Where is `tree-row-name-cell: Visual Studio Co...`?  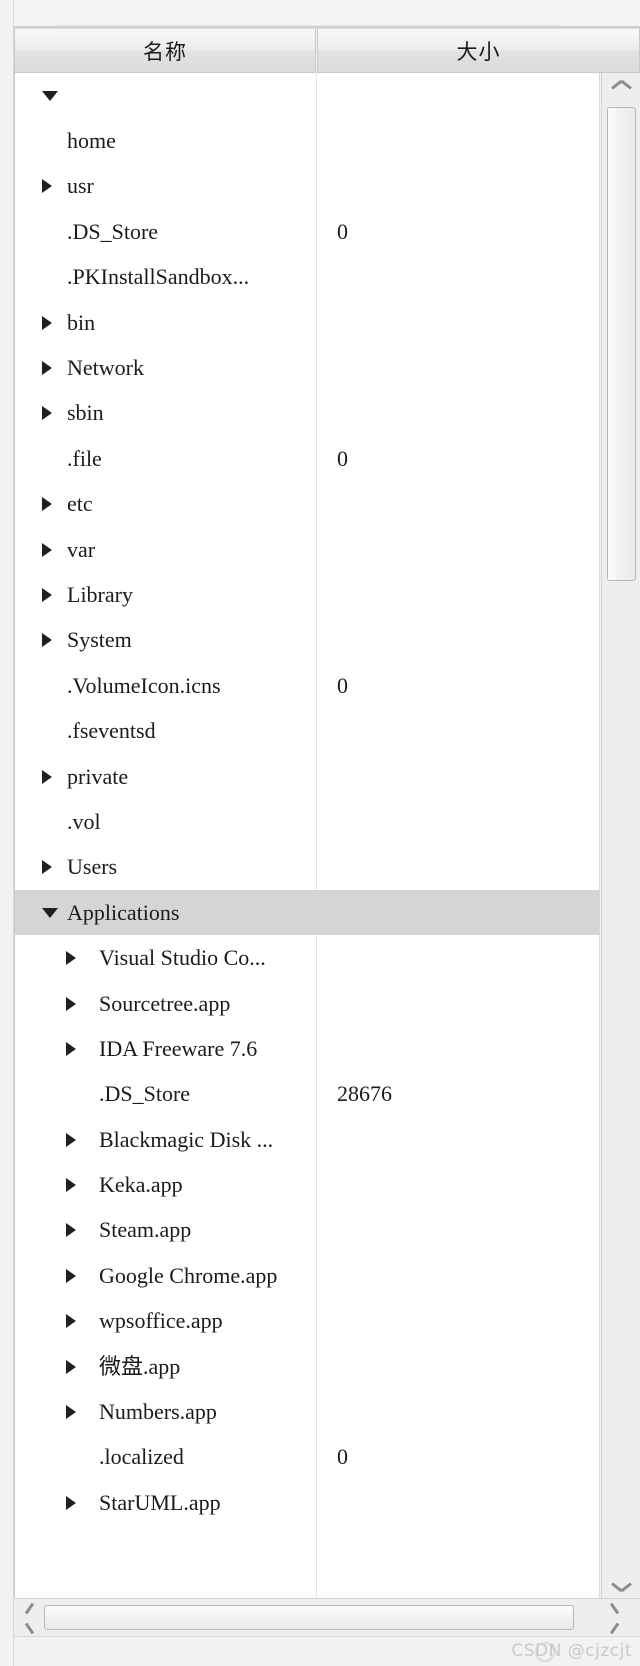
tree-row-name-cell: Visual Studio Co... is located at coordinates (165, 957).